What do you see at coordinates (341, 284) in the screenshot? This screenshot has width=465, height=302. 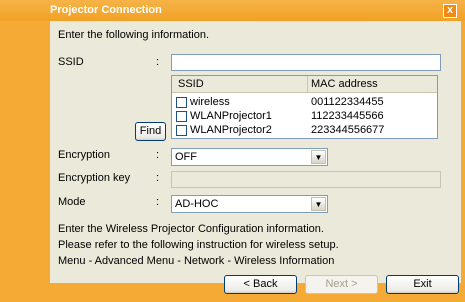 I see `next-button: Next >` at bounding box center [341, 284].